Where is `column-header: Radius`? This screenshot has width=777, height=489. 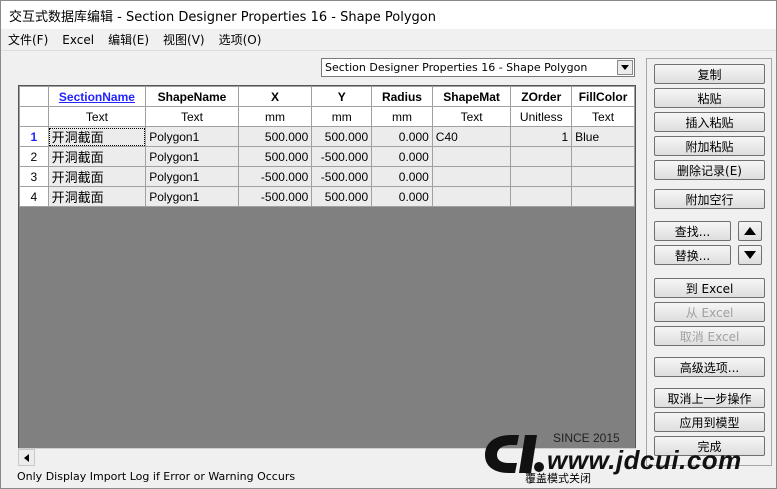 column-header: Radius is located at coordinates (402, 96).